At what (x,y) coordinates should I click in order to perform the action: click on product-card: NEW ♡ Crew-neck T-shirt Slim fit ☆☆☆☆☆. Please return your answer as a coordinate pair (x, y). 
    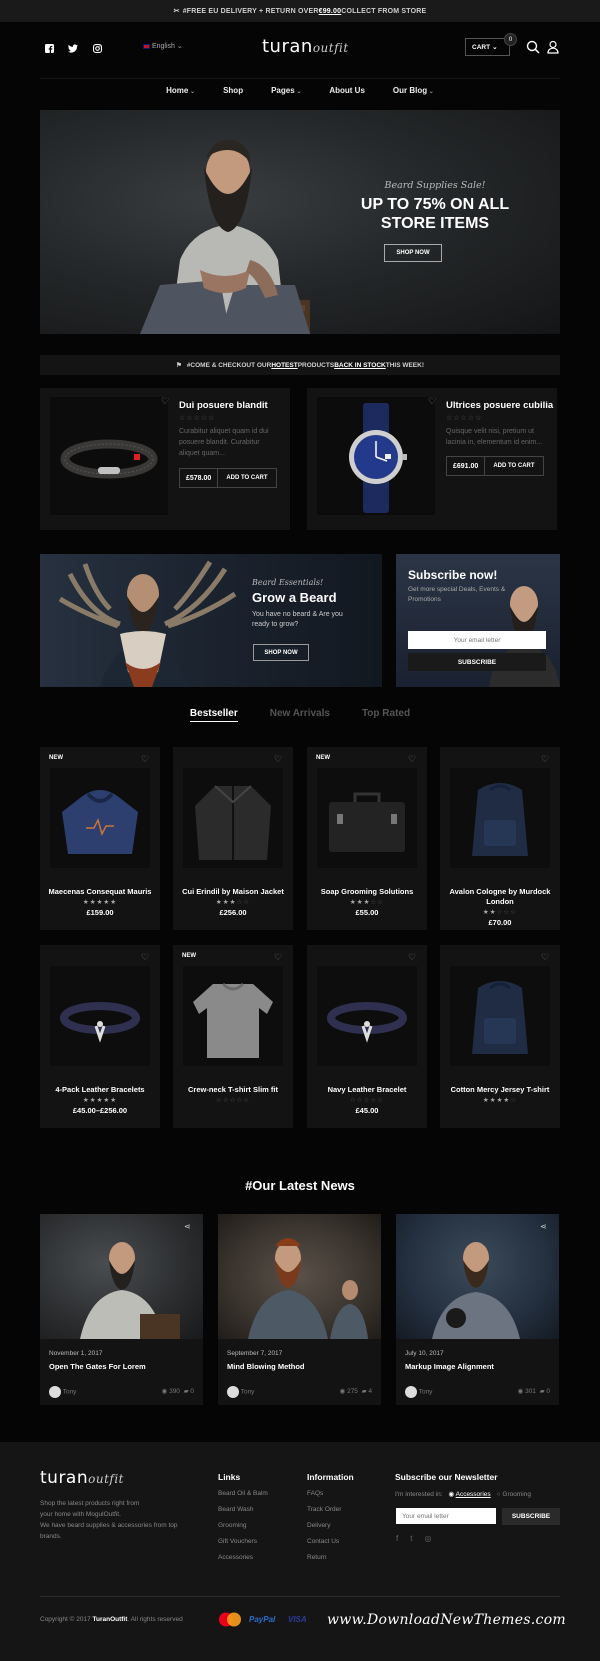
    Looking at the image, I should click on (233, 1036).